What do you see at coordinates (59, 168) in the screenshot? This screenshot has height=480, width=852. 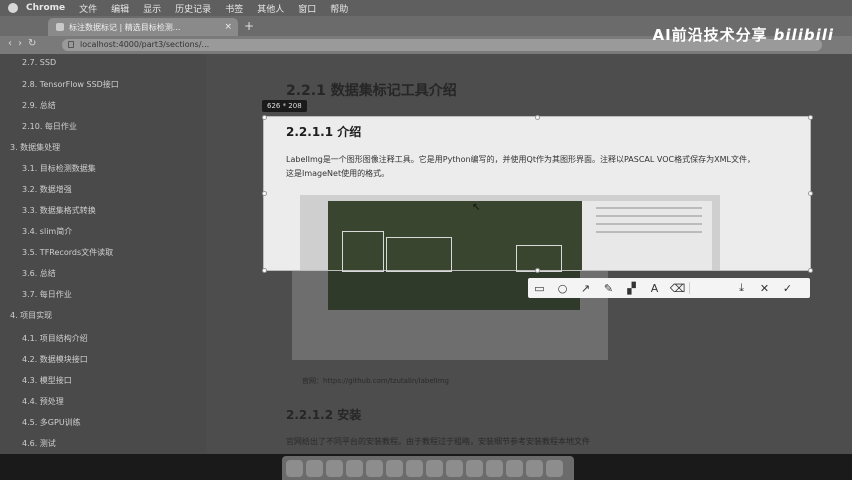 I see `toc-item: 3.1. 目标检测数据集` at bounding box center [59, 168].